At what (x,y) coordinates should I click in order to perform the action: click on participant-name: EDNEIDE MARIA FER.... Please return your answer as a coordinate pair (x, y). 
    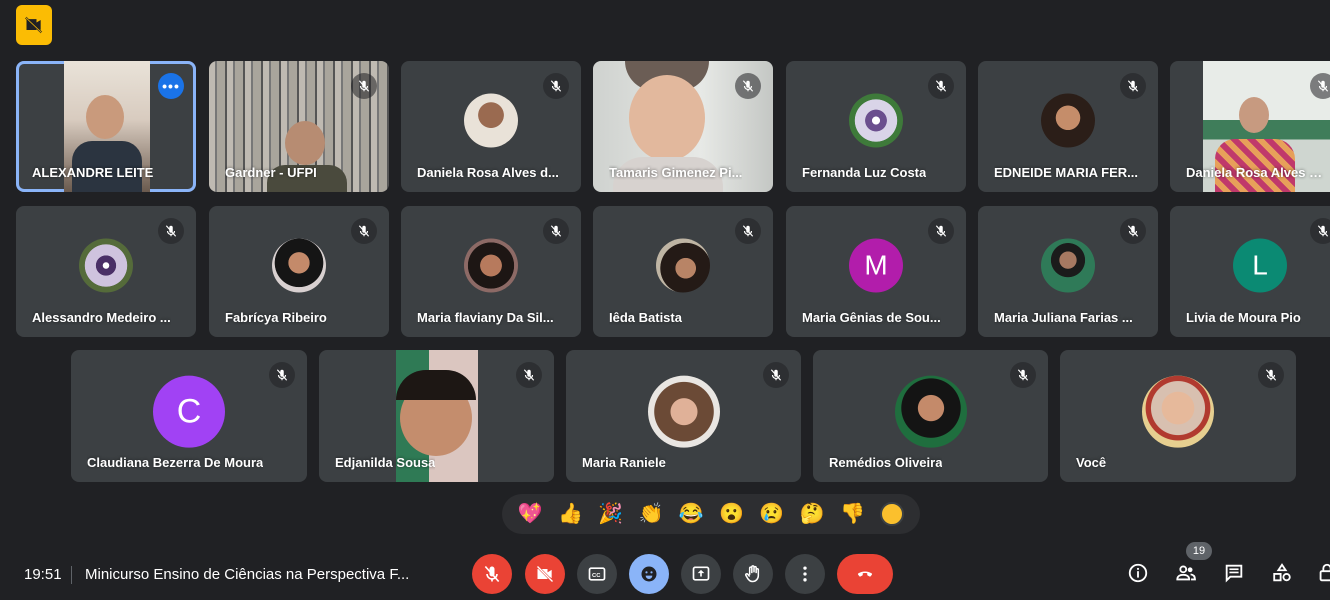
    Looking at the image, I should click on (1066, 172).